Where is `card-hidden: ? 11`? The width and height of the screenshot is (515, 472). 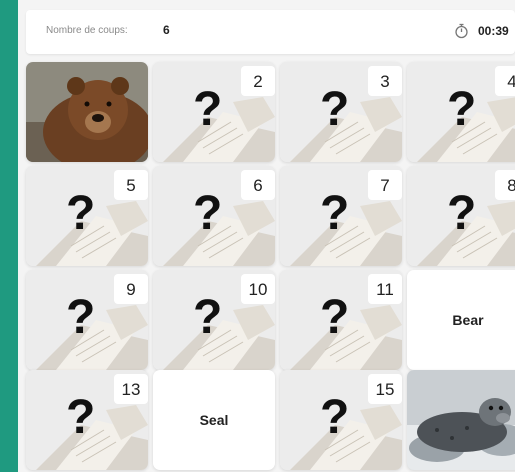
card-hidden: ? 11 is located at coordinates (341, 320).